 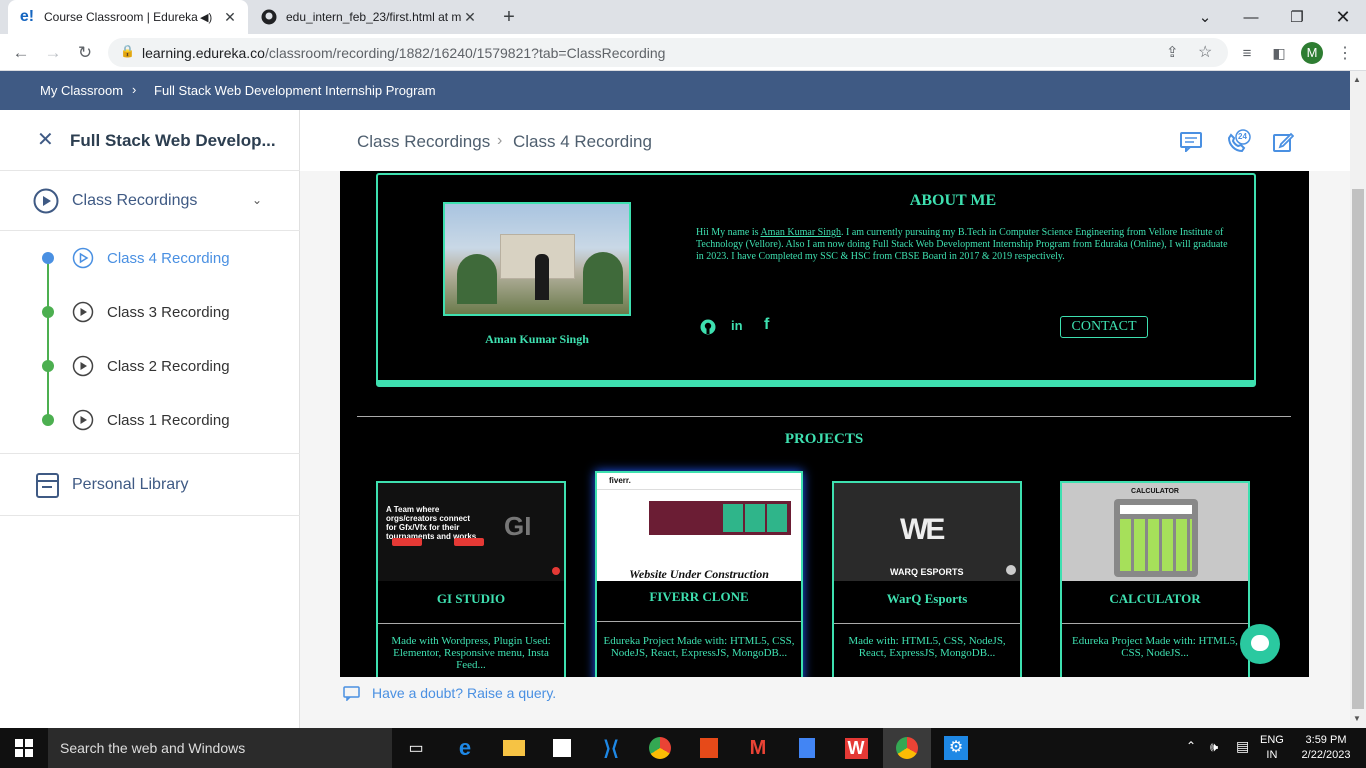 I want to click on edge-icon: e, so click(x=465, y=748).